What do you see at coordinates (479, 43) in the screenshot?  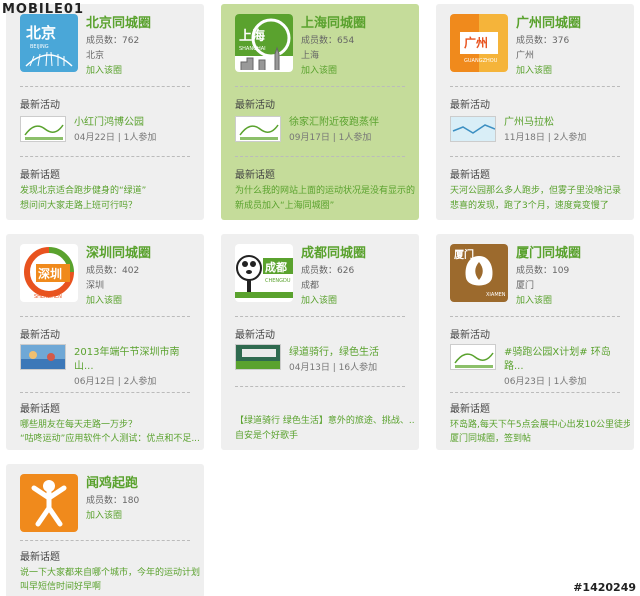 I see `guangzhou-logo-icon: 广州 GUANGZHOU` at bounding box center [479, 43].